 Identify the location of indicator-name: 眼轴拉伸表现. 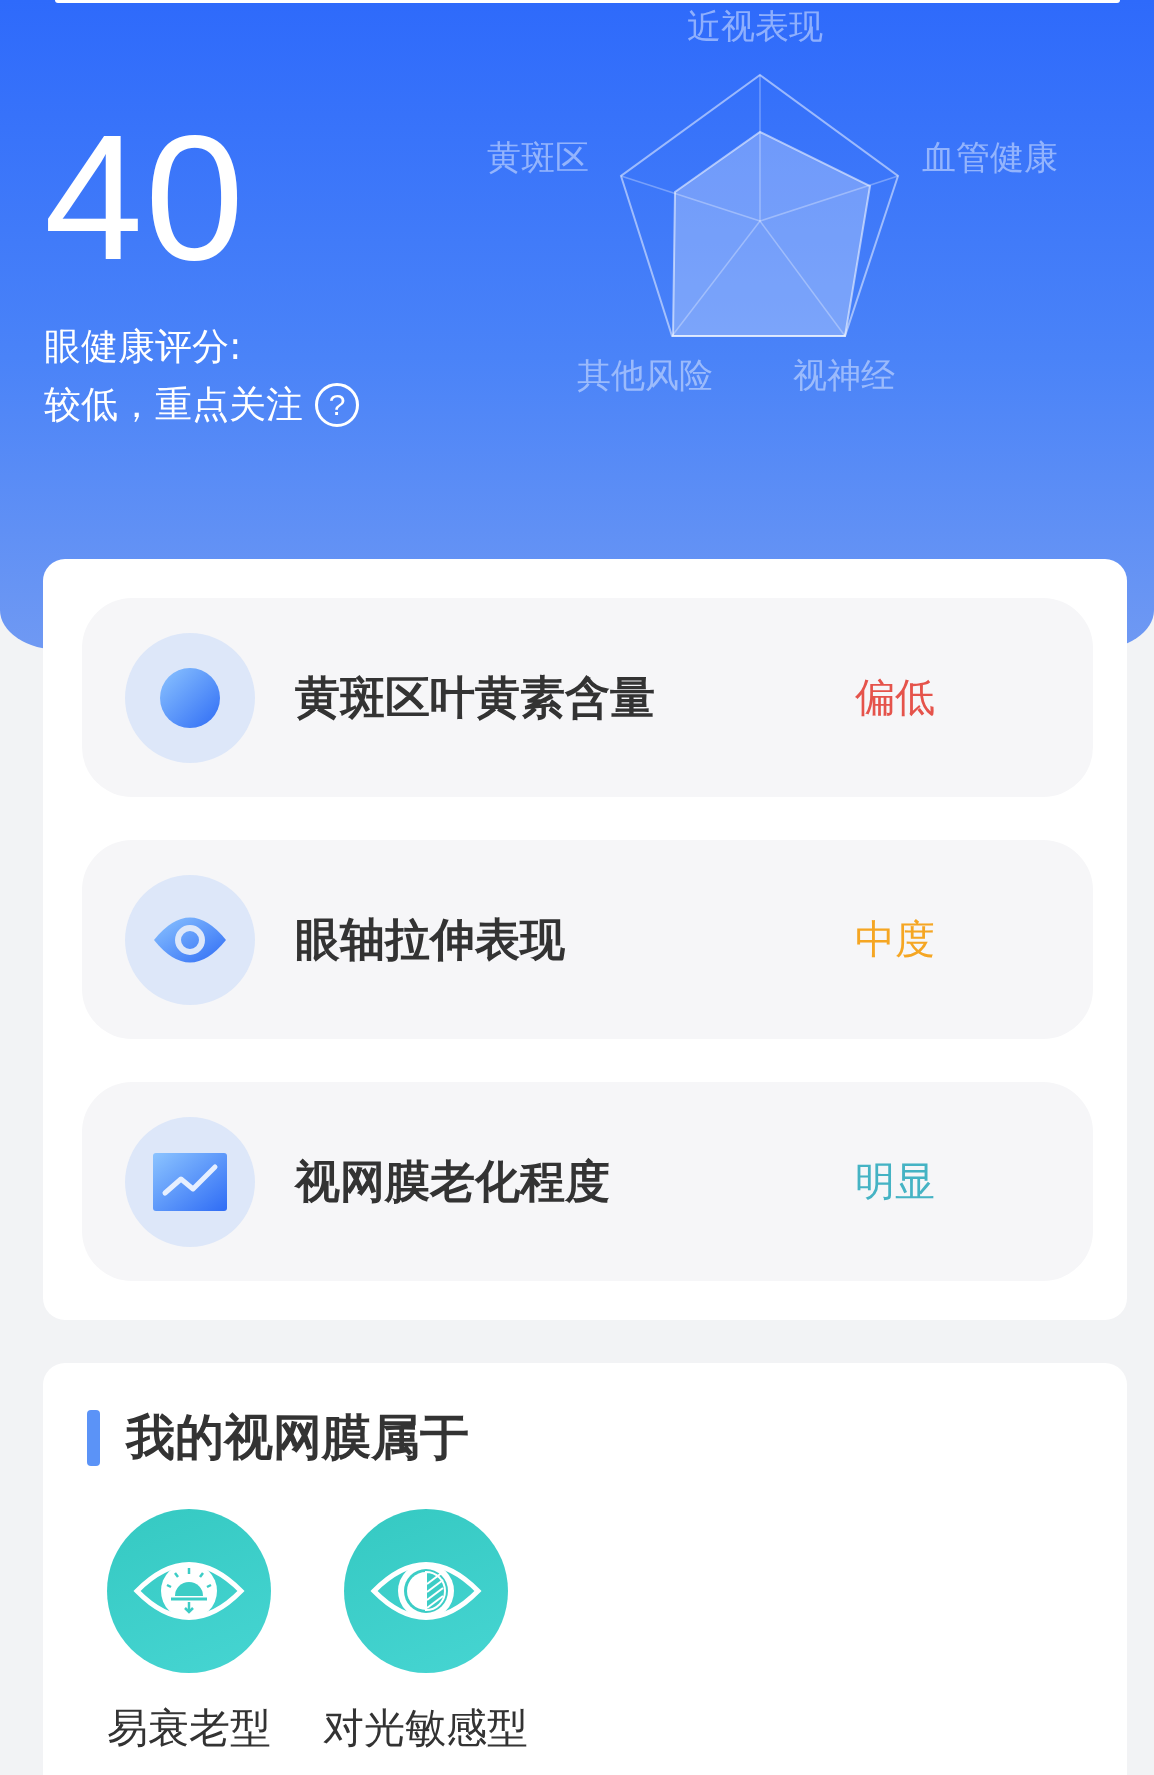
(430, 939).